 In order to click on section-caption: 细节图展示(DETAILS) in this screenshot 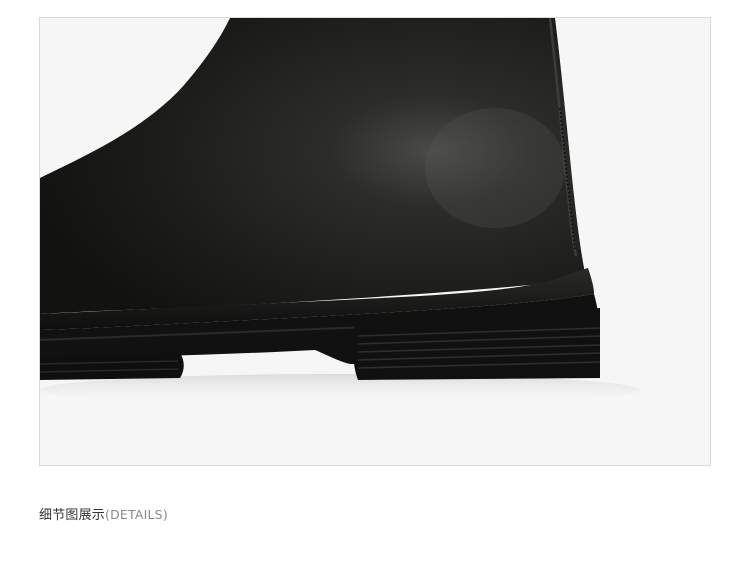, I will do `click(103, 513)`.